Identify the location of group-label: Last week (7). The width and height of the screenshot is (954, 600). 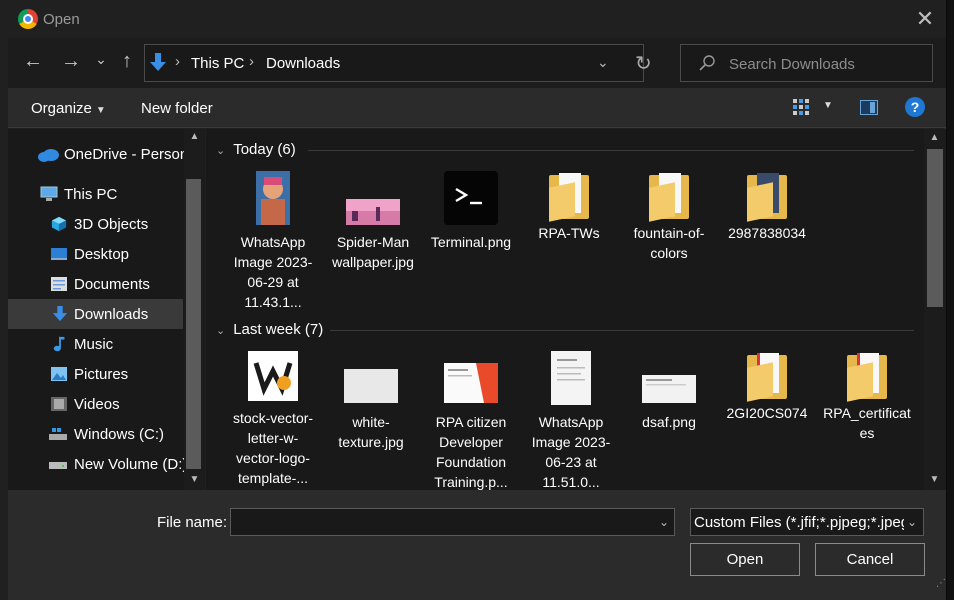
(278, 329).